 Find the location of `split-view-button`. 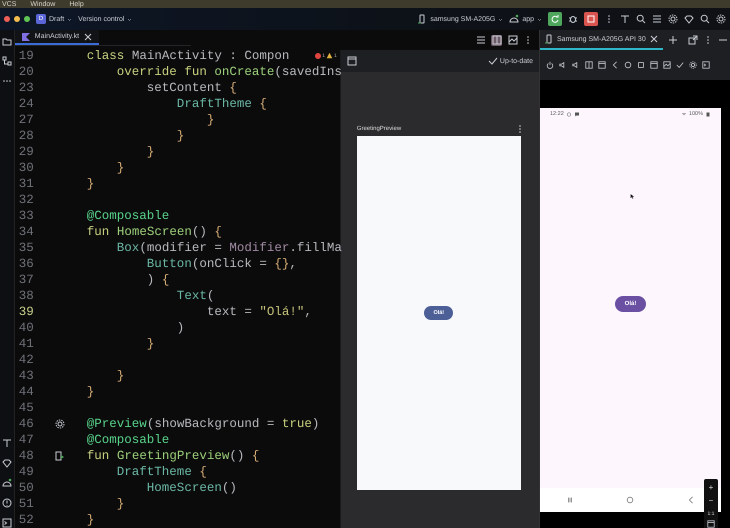

split-view-button is located at coordinates (496, 40).